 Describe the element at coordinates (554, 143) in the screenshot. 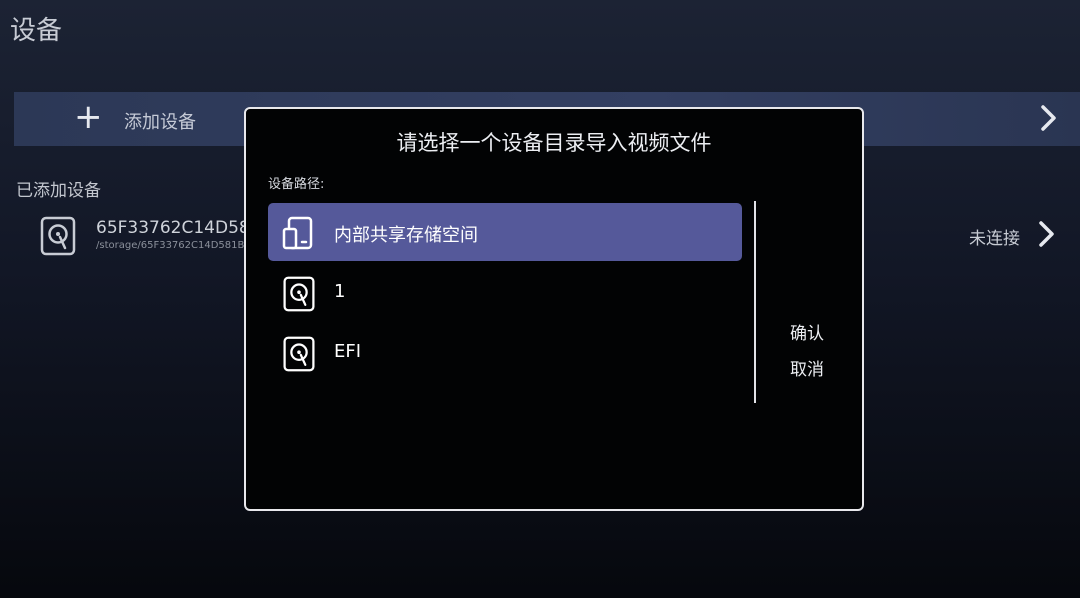

I see `dialog-title: 请选择一个设备目录导入视频文件` at that location.